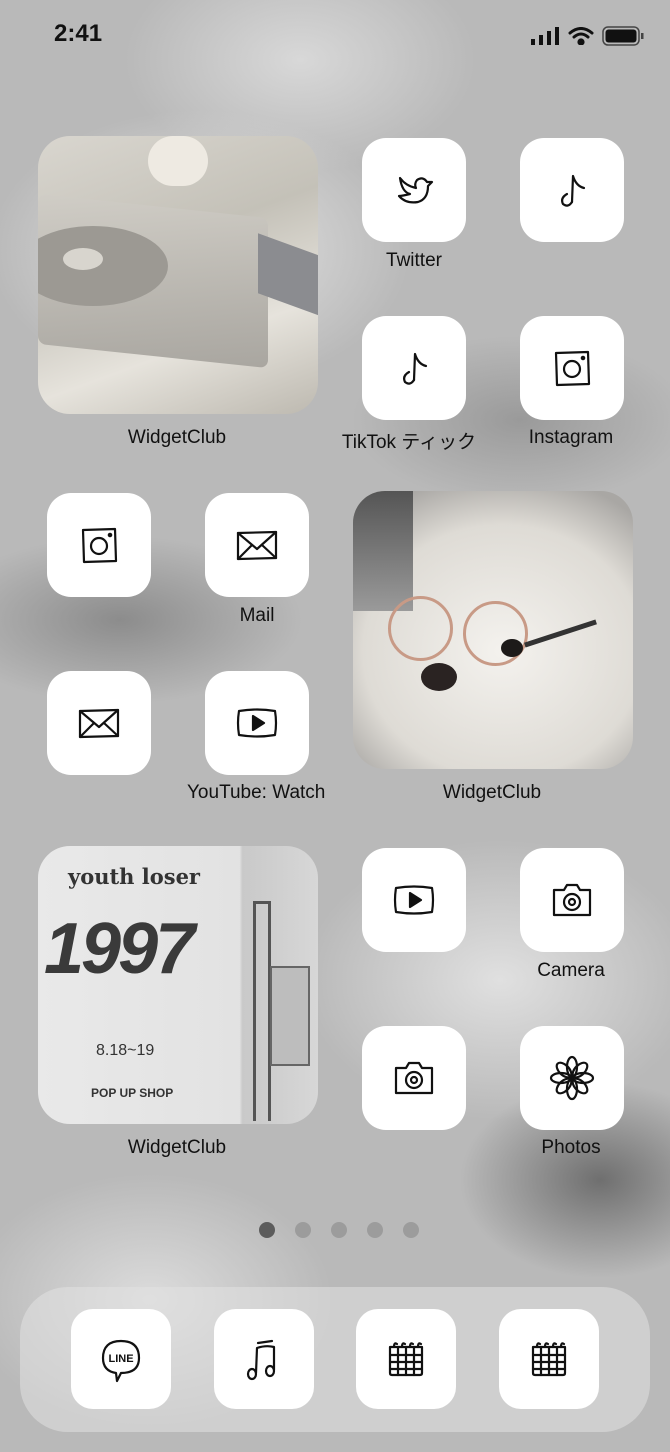  Describe the element at coordinates (178, 275) in the screenshot. I see `widget-record-player` at that location.